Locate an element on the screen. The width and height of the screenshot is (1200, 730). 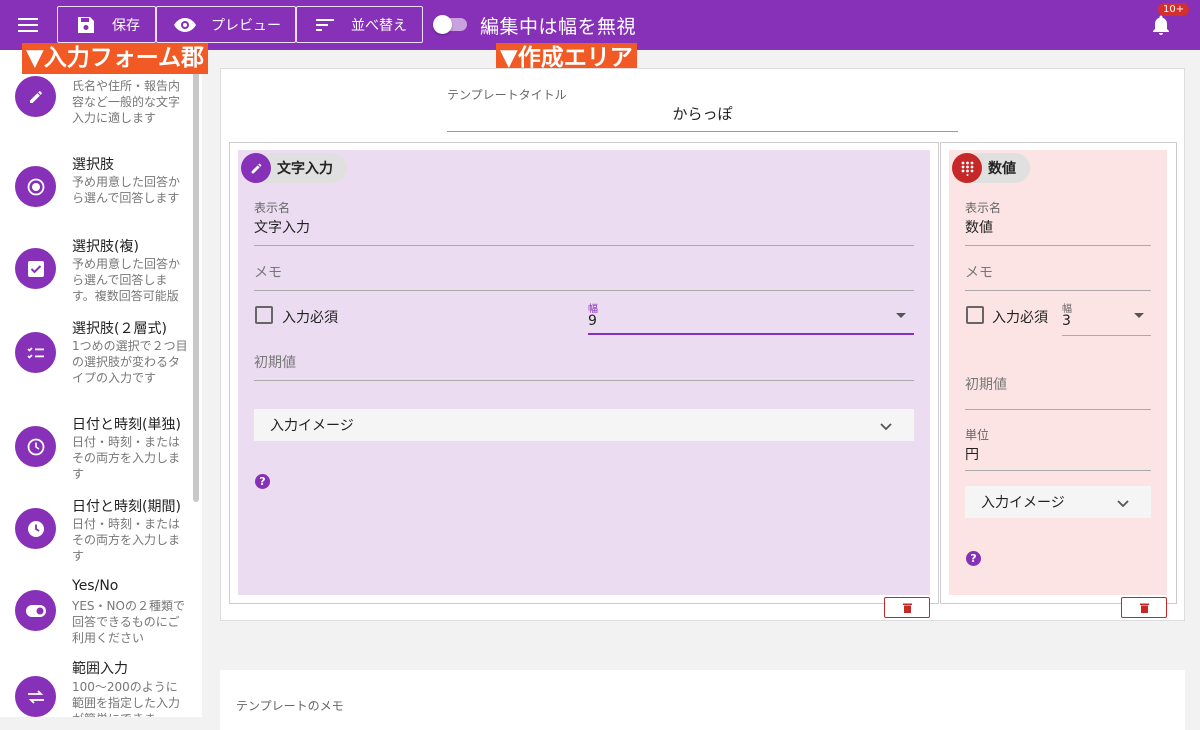
ignore-width-label: 編集中は幅を無視 is located at coordinates (558, 27).